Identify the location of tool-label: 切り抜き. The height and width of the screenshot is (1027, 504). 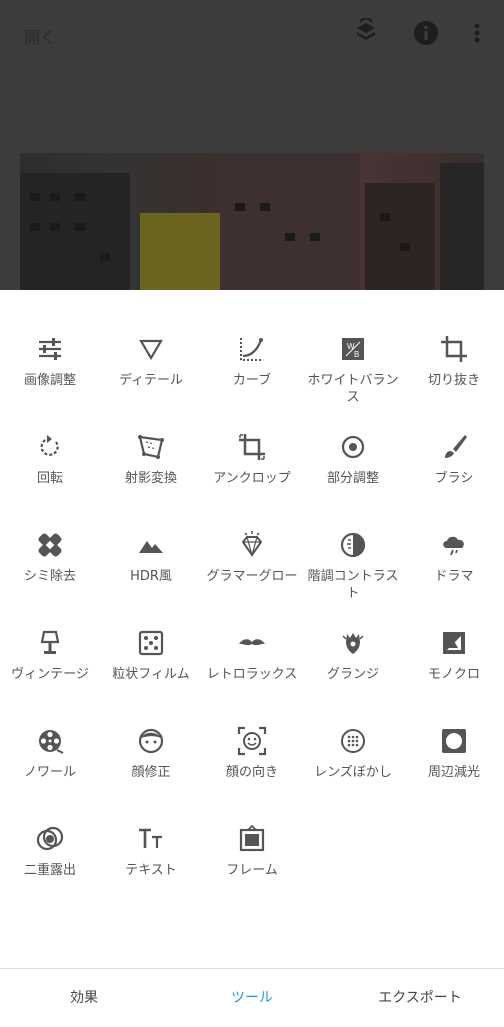
(453, 380).